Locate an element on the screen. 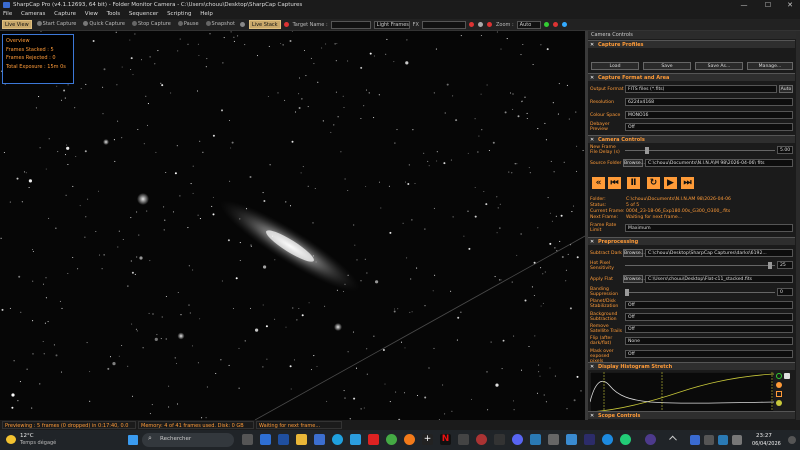  loop-icon: ↻ is located at coordinates (653, 183).